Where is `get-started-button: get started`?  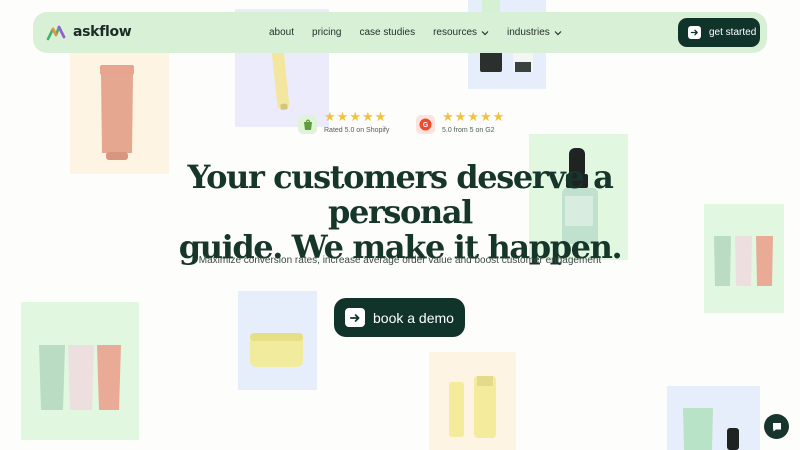
get-started-button: get started is located at coordinates (719, 32).